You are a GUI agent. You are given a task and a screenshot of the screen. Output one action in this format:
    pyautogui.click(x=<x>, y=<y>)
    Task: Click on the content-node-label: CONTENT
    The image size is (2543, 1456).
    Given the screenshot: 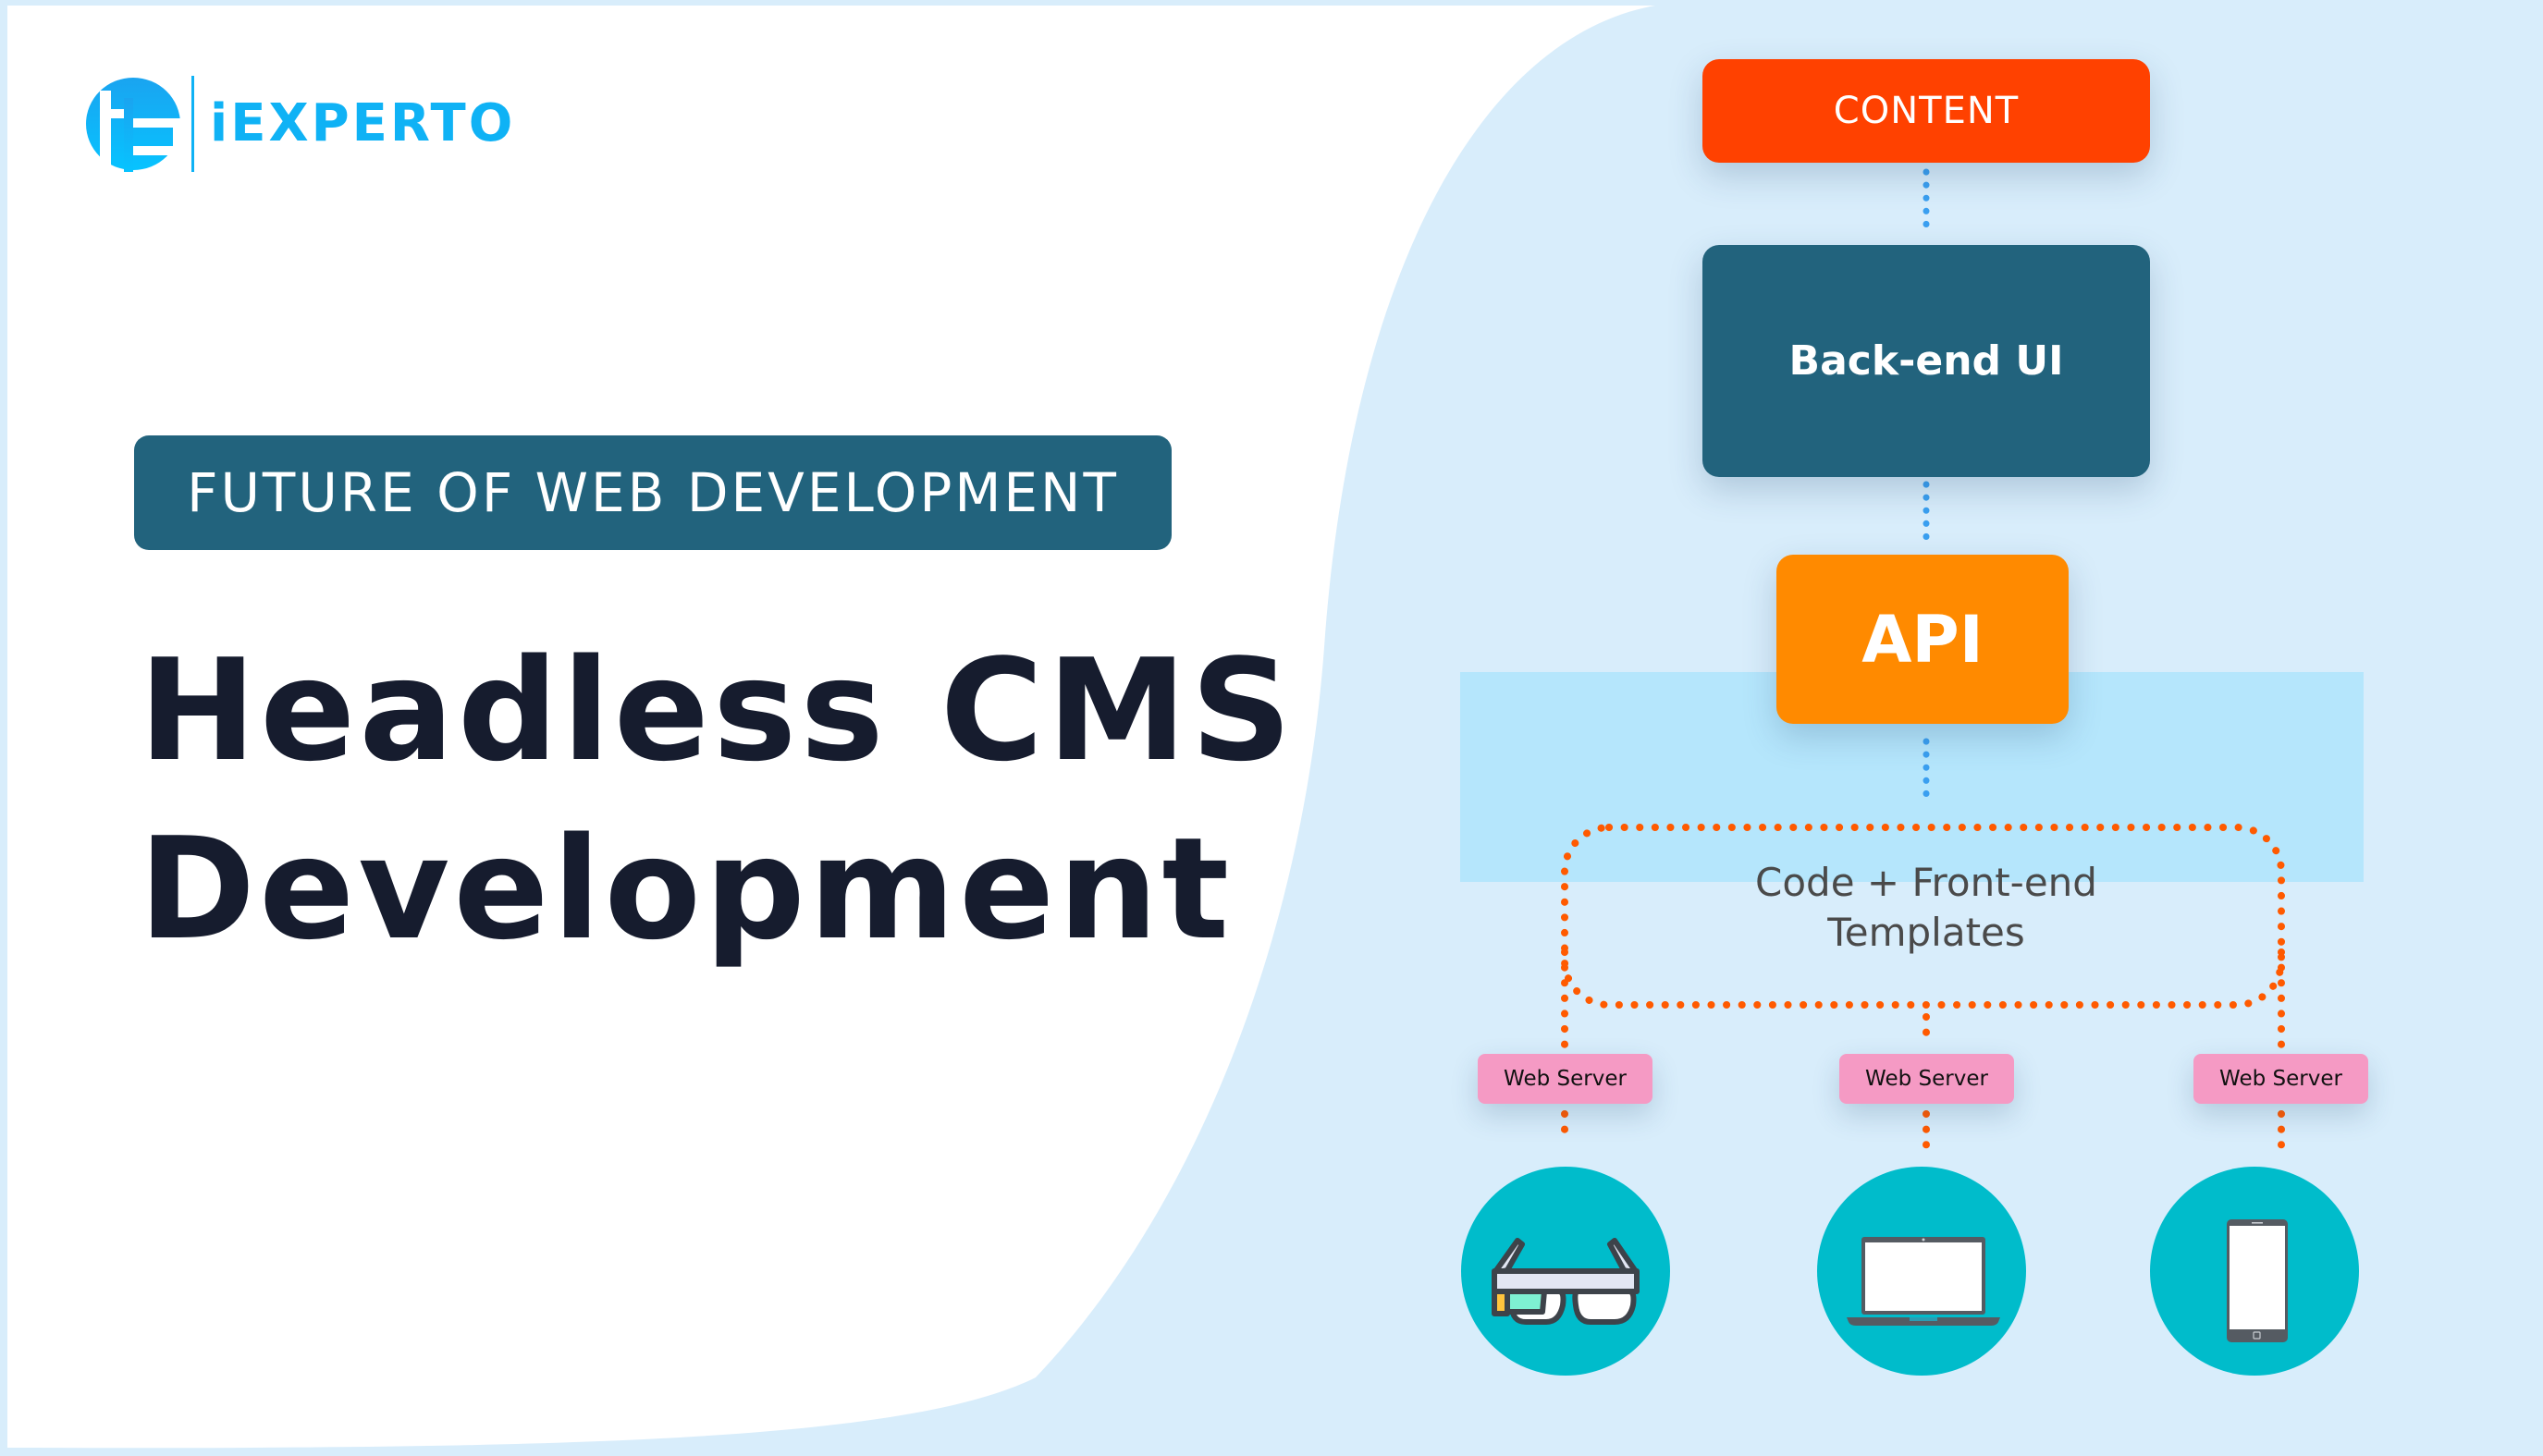 What is the action you would take?
    pyautogui.click(x=1926, y=111)
    